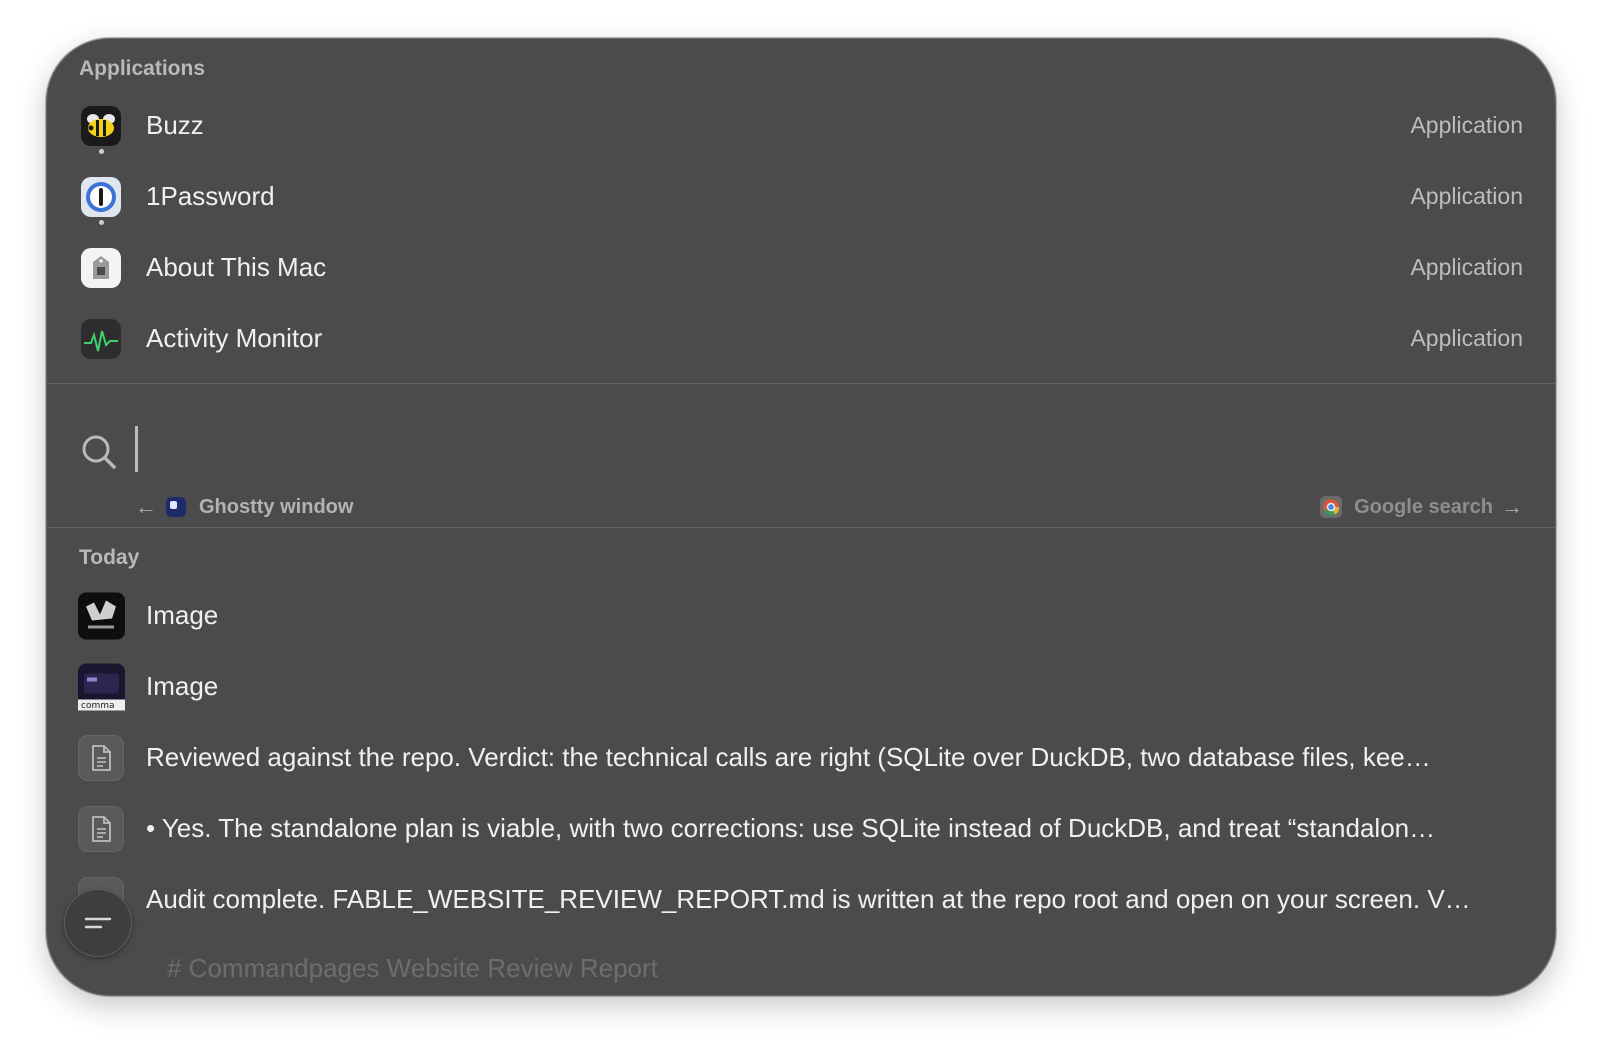 Image resolution: width=1600 pixels, height=1048 pixels. I want to click on image-thumbnail, so click(101, 615).